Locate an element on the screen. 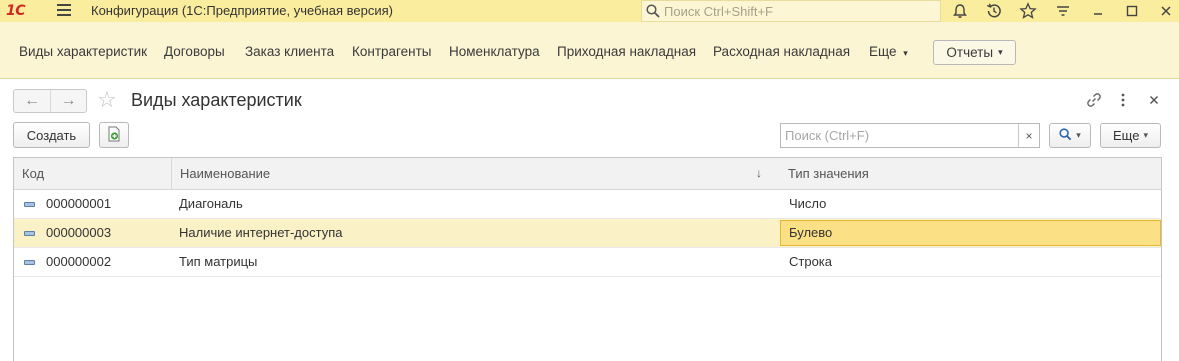 The image size is (1179, 361). table-row: 000000002 Тип матрицы Строка is located at coordinates (587, 262).